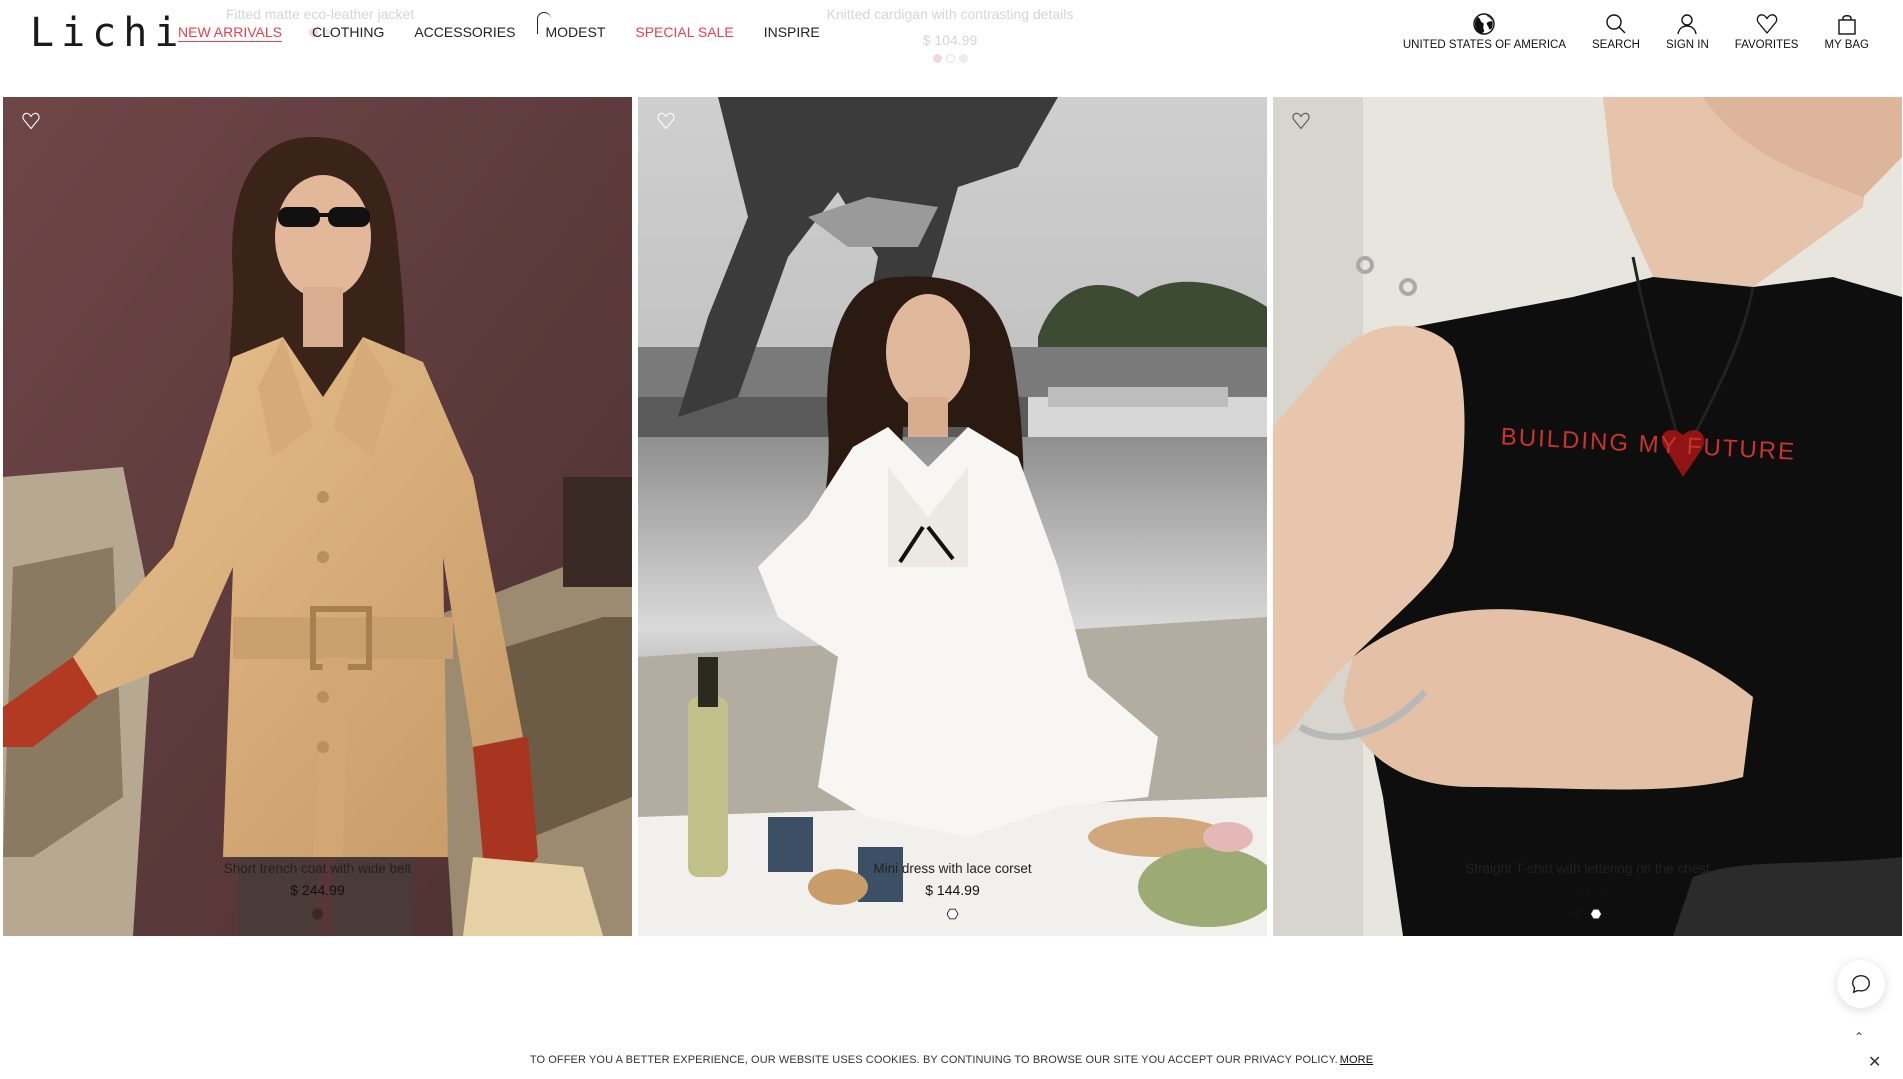  What do you see at coordinates (107, 33) in the screenshot?
I see `brand-logo: Lichi` at bounding box center [107, 33].